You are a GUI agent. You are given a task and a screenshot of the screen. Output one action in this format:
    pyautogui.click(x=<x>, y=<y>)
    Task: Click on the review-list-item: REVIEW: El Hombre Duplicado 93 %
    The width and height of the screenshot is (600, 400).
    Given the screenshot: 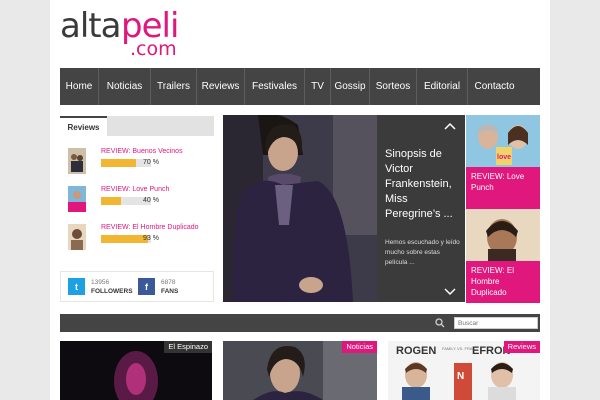 What is the action you would take?
    pyautogui.click(x=138, y=239)
    